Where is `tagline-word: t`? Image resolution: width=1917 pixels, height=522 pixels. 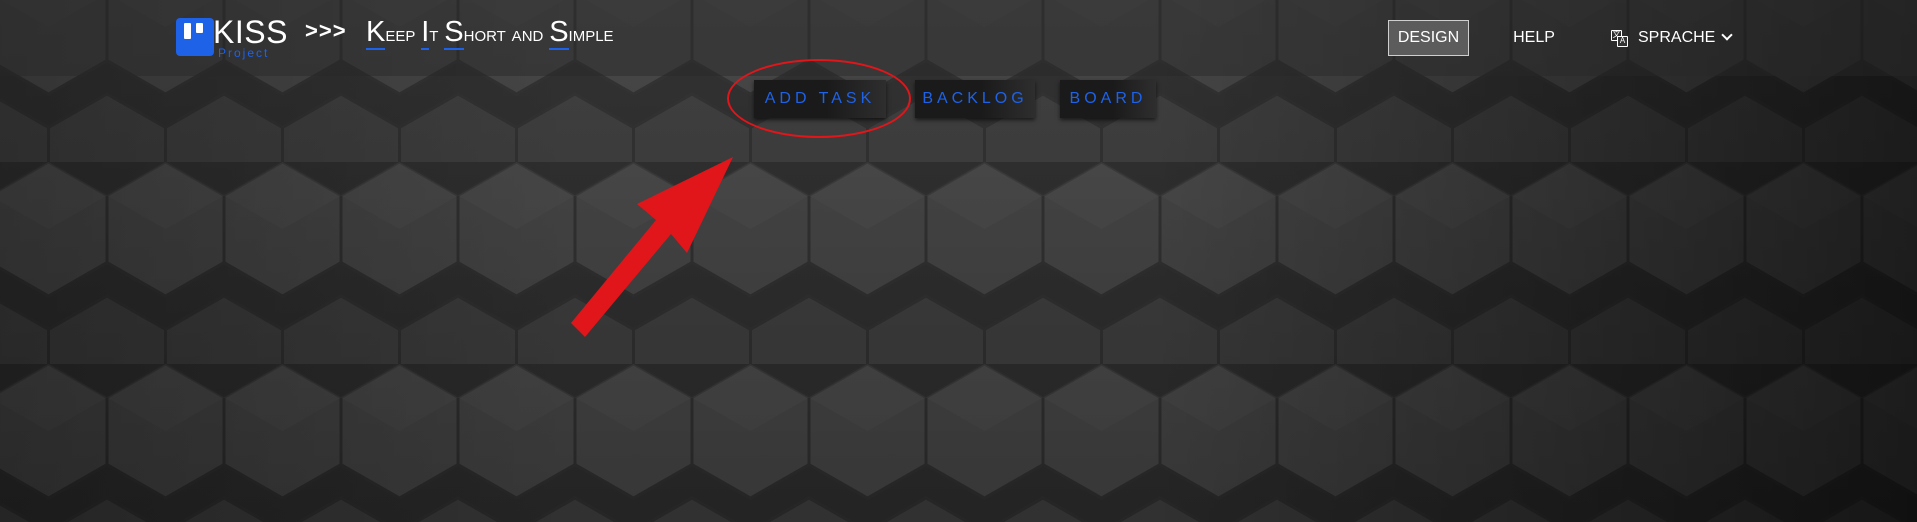 tagline-word: t is located at coordinates (434, 34).